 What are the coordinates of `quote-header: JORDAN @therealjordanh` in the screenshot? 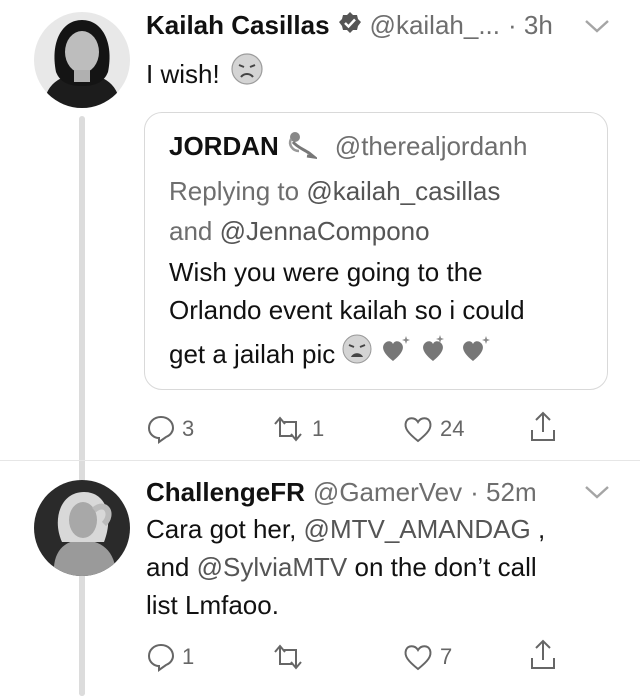 It's located at (348, 146).